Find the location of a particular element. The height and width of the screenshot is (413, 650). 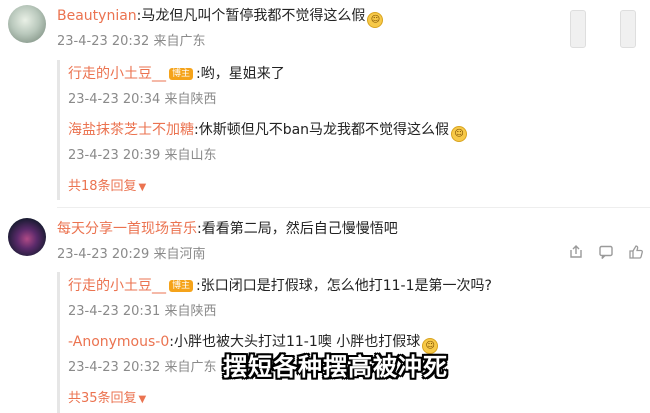

reply-meta: 23-4-23 20:34 来自陕西 is located at coordinates (142, 100).